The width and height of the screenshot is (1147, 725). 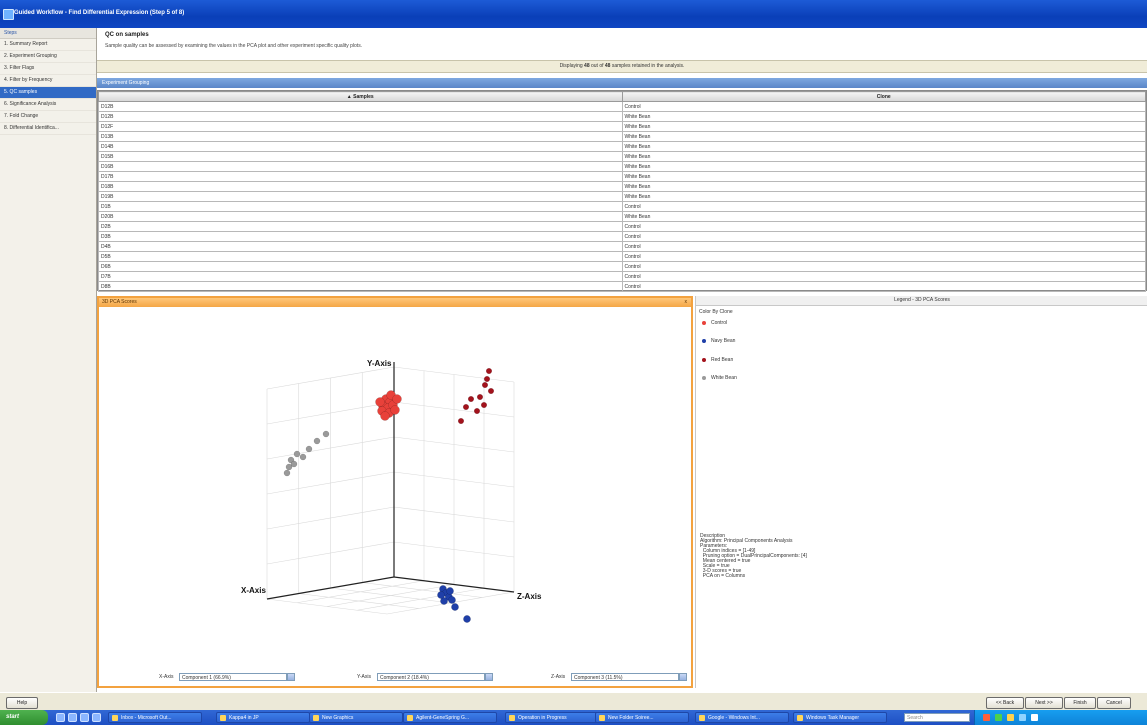 I want to click on step-experiment-grouping: 2. Experiment Grouping, so click(x=48, y=57).